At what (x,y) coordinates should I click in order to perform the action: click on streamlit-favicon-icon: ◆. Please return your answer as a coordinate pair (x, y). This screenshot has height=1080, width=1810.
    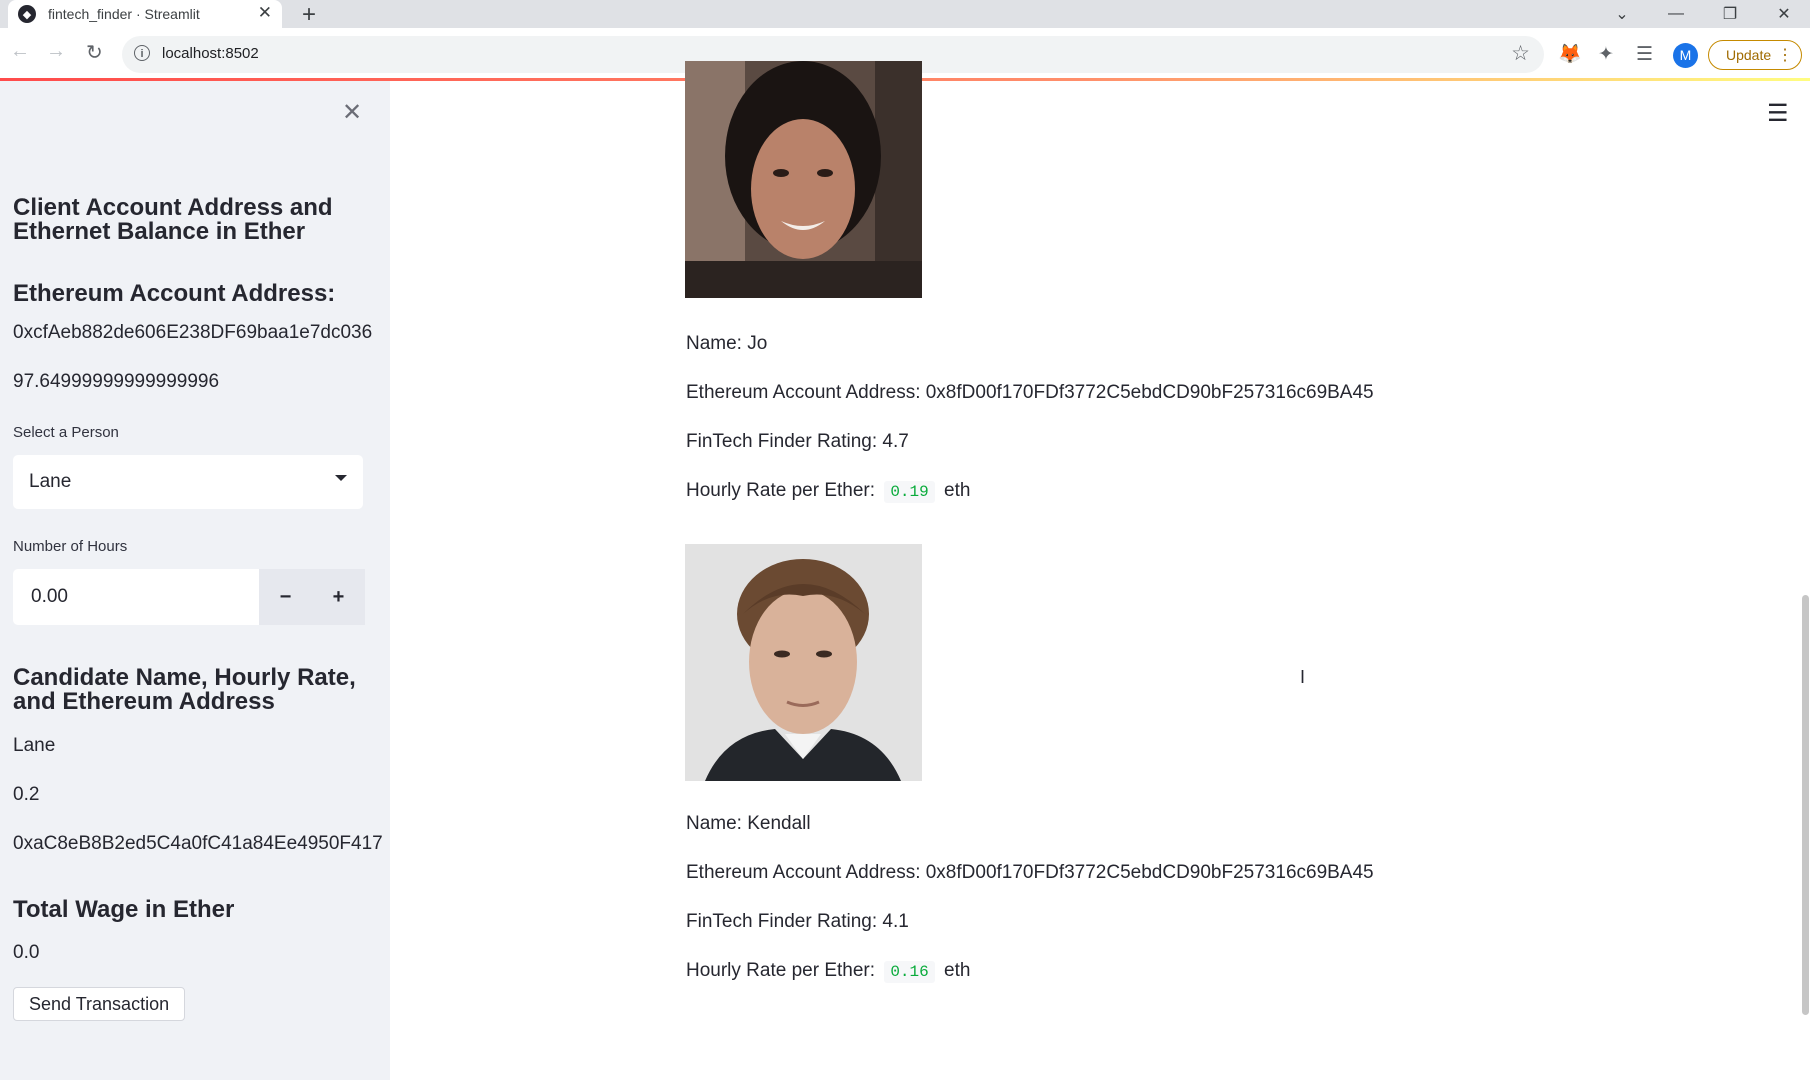
    Looking at the image, I should click on (27, 14).